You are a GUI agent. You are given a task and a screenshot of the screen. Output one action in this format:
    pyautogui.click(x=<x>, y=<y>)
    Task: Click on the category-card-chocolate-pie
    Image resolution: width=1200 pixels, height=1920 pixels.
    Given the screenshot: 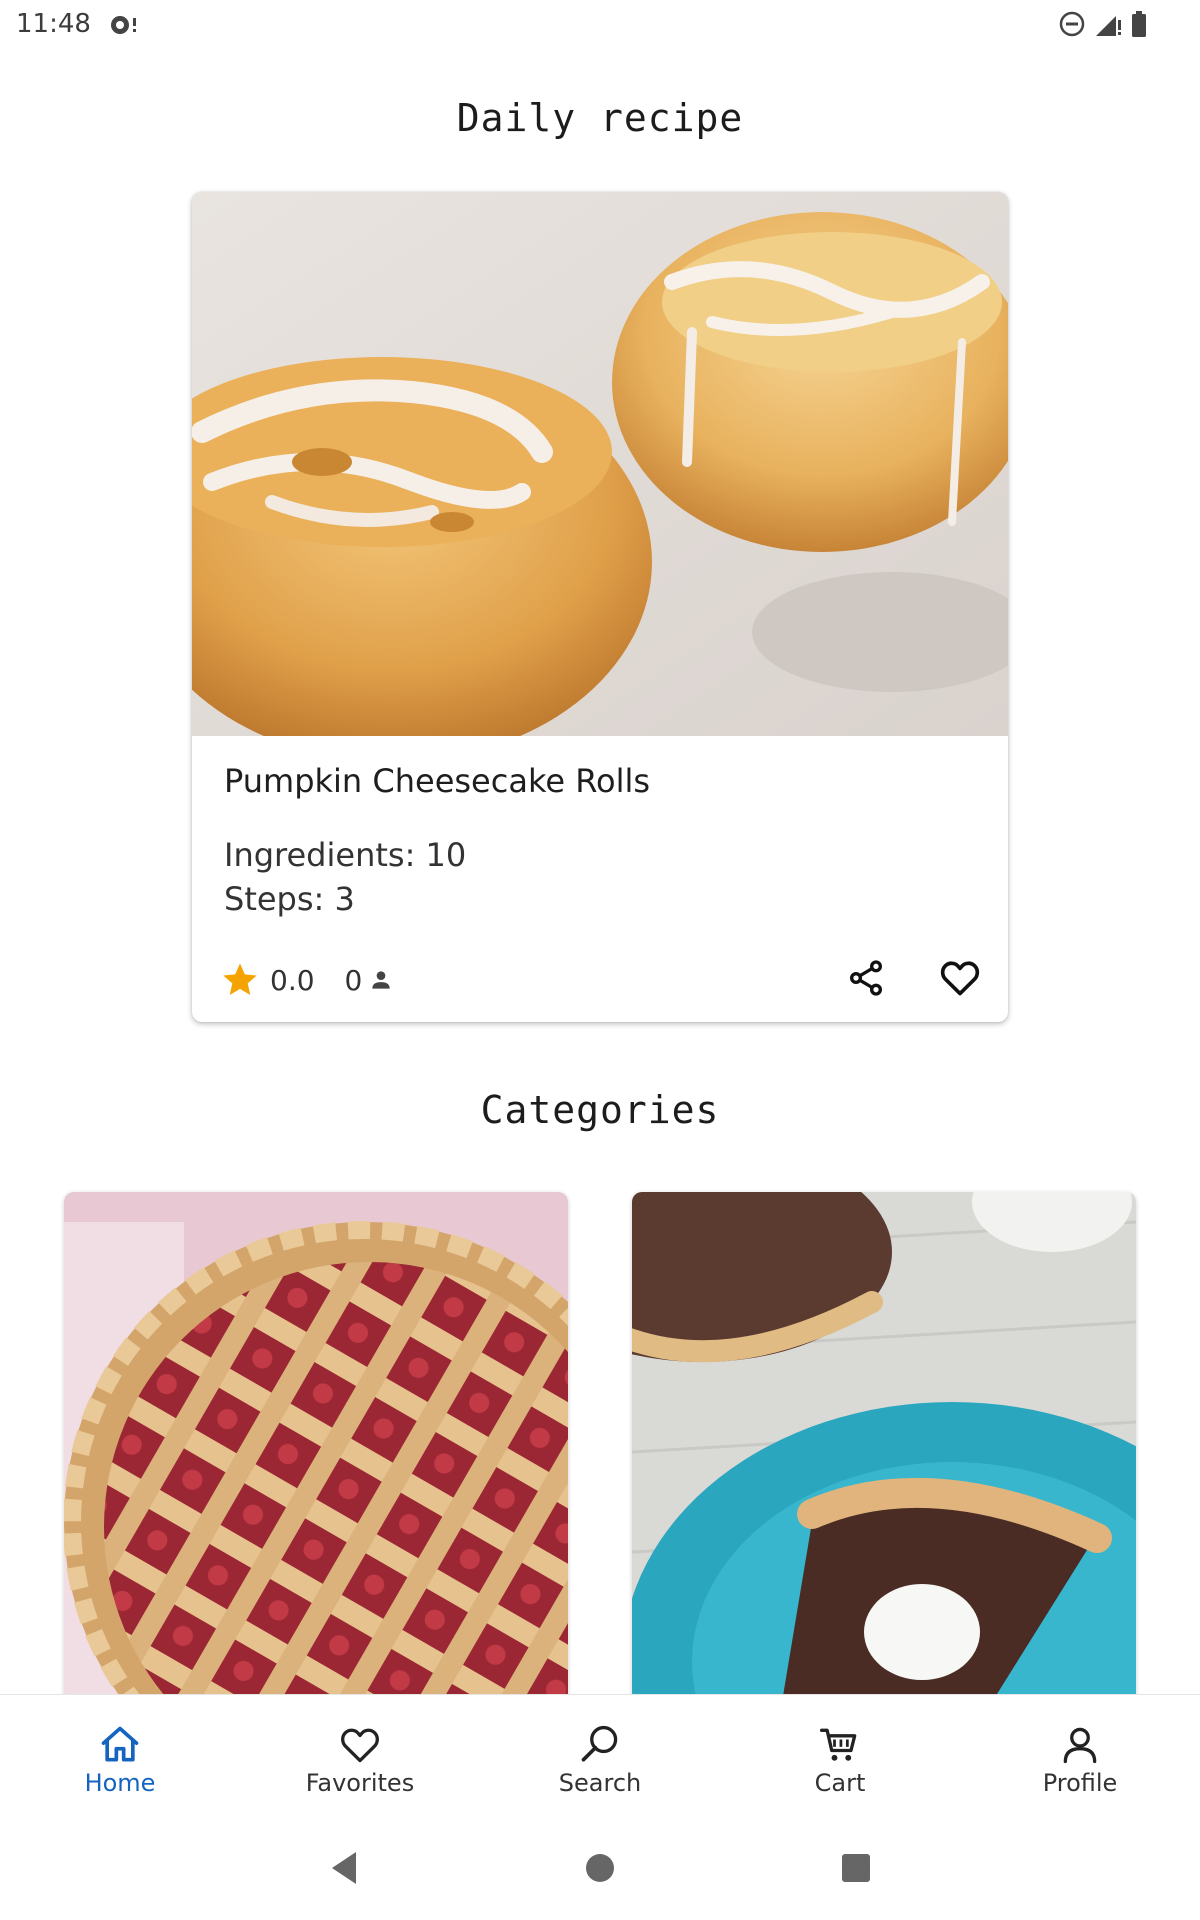 What is the action you would take?
    pyautogui.click(x=884, y=1447)
    